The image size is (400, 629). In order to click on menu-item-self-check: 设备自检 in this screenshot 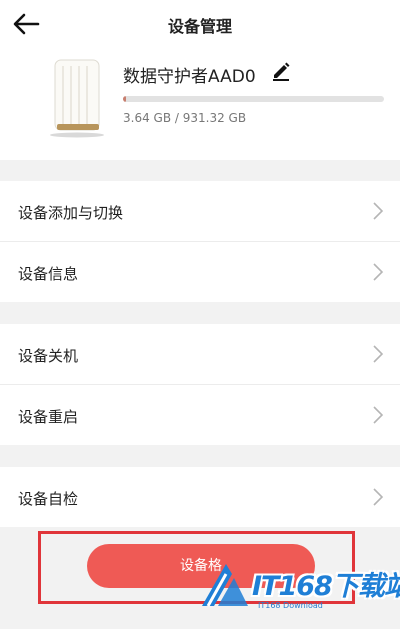, I will do `click(200, 497)`.